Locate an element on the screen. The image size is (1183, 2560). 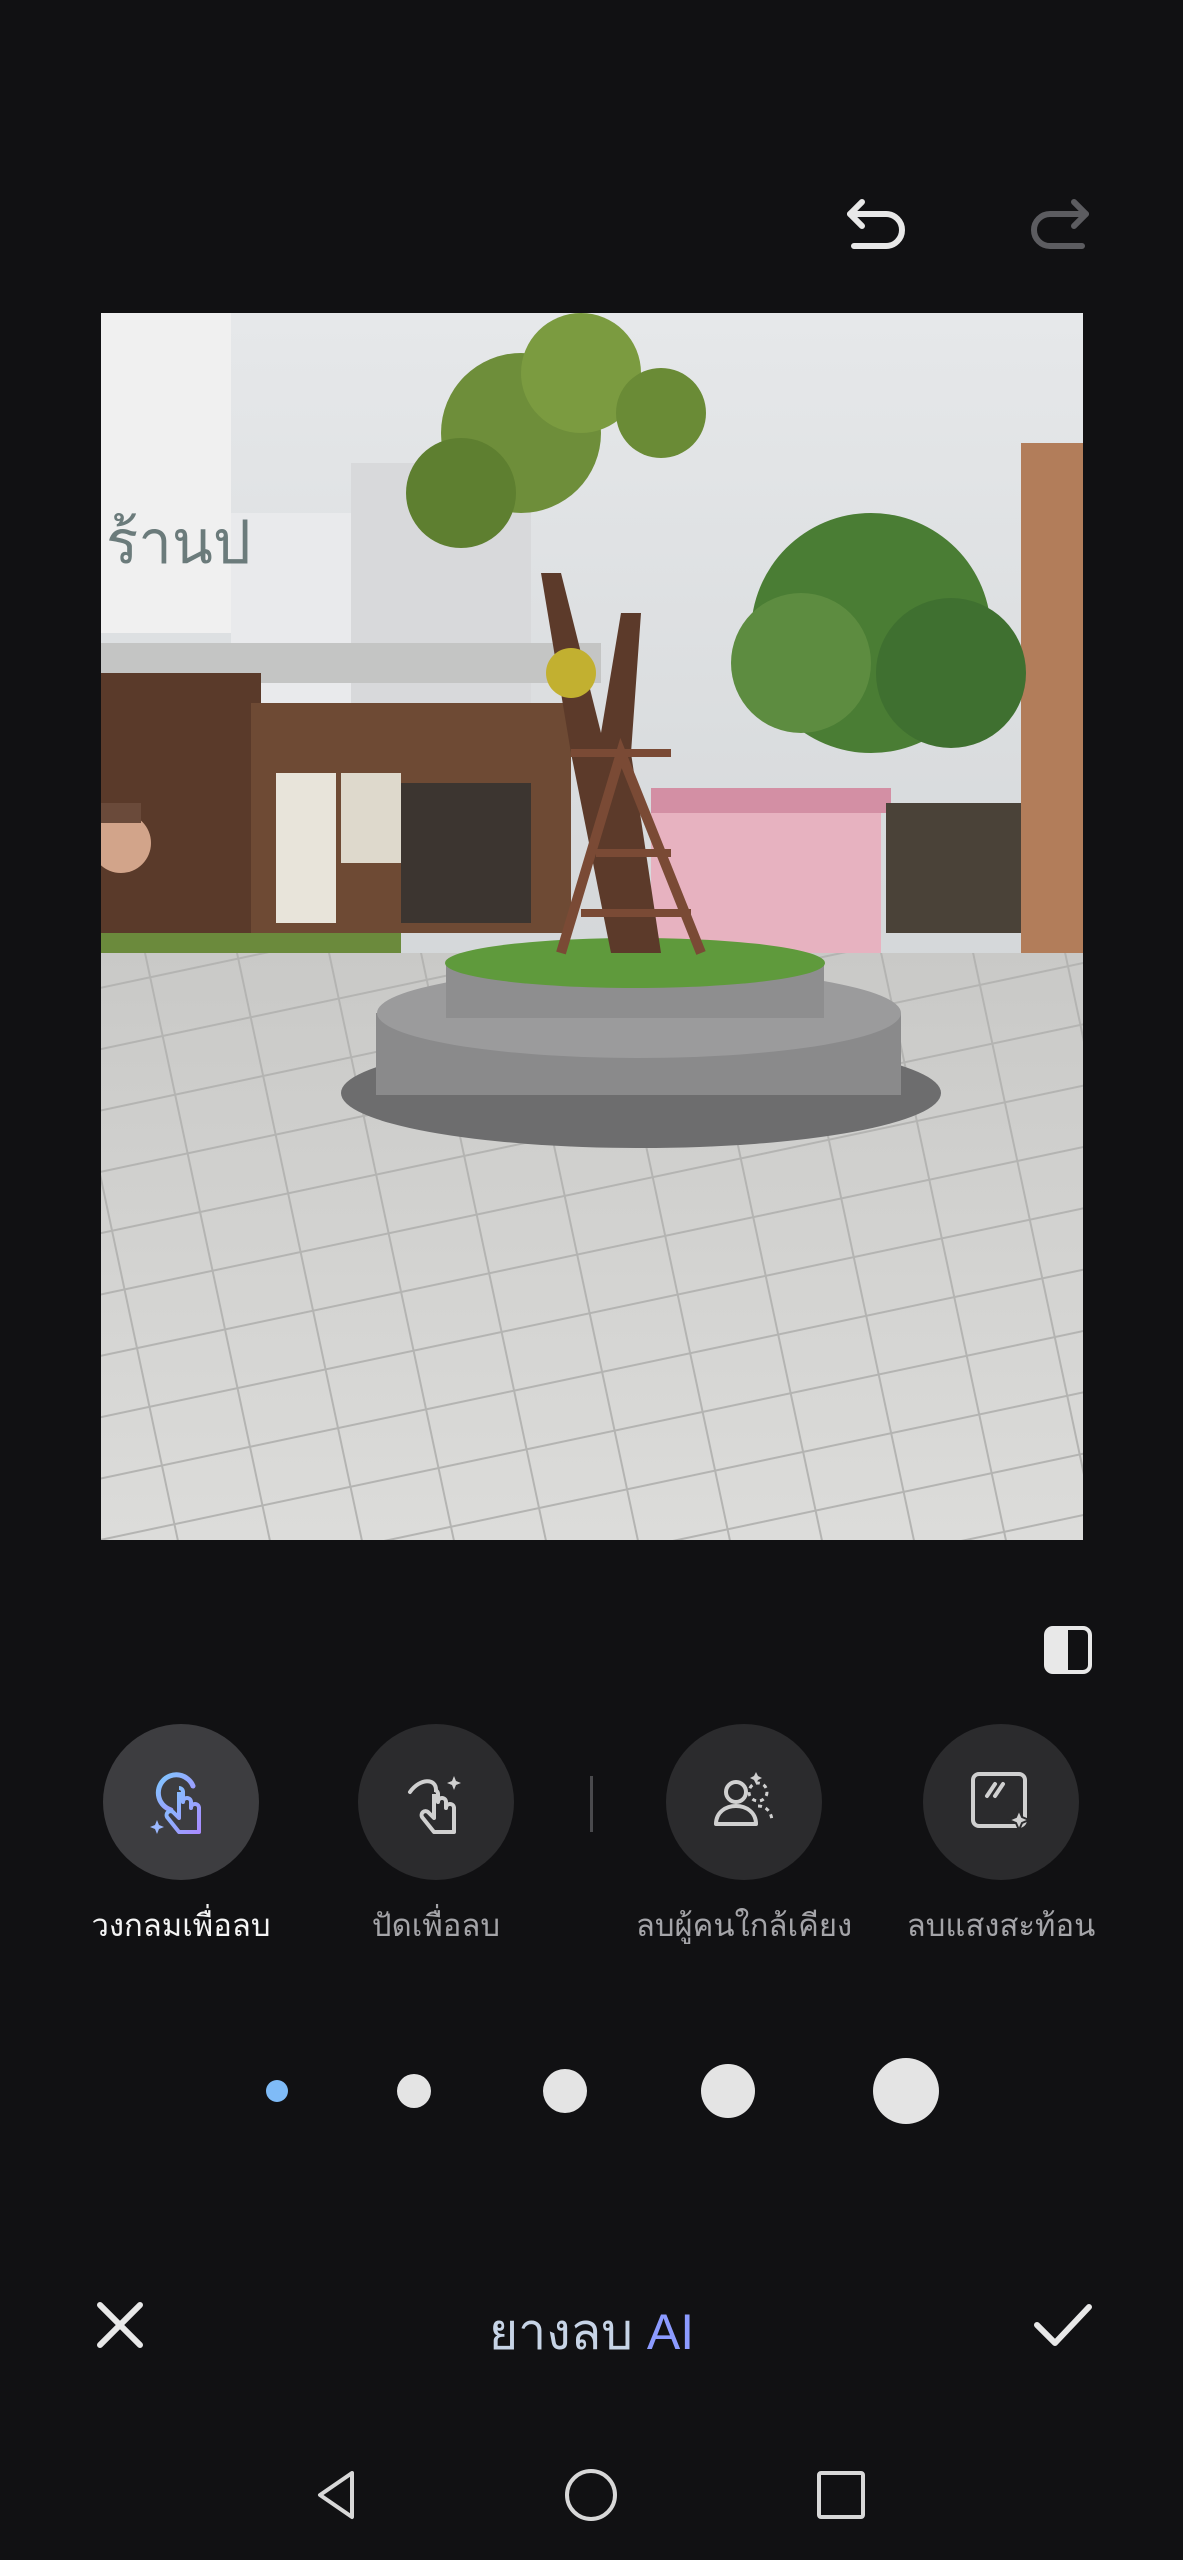
nav-recents-button is located at coordinates (841, 2495).